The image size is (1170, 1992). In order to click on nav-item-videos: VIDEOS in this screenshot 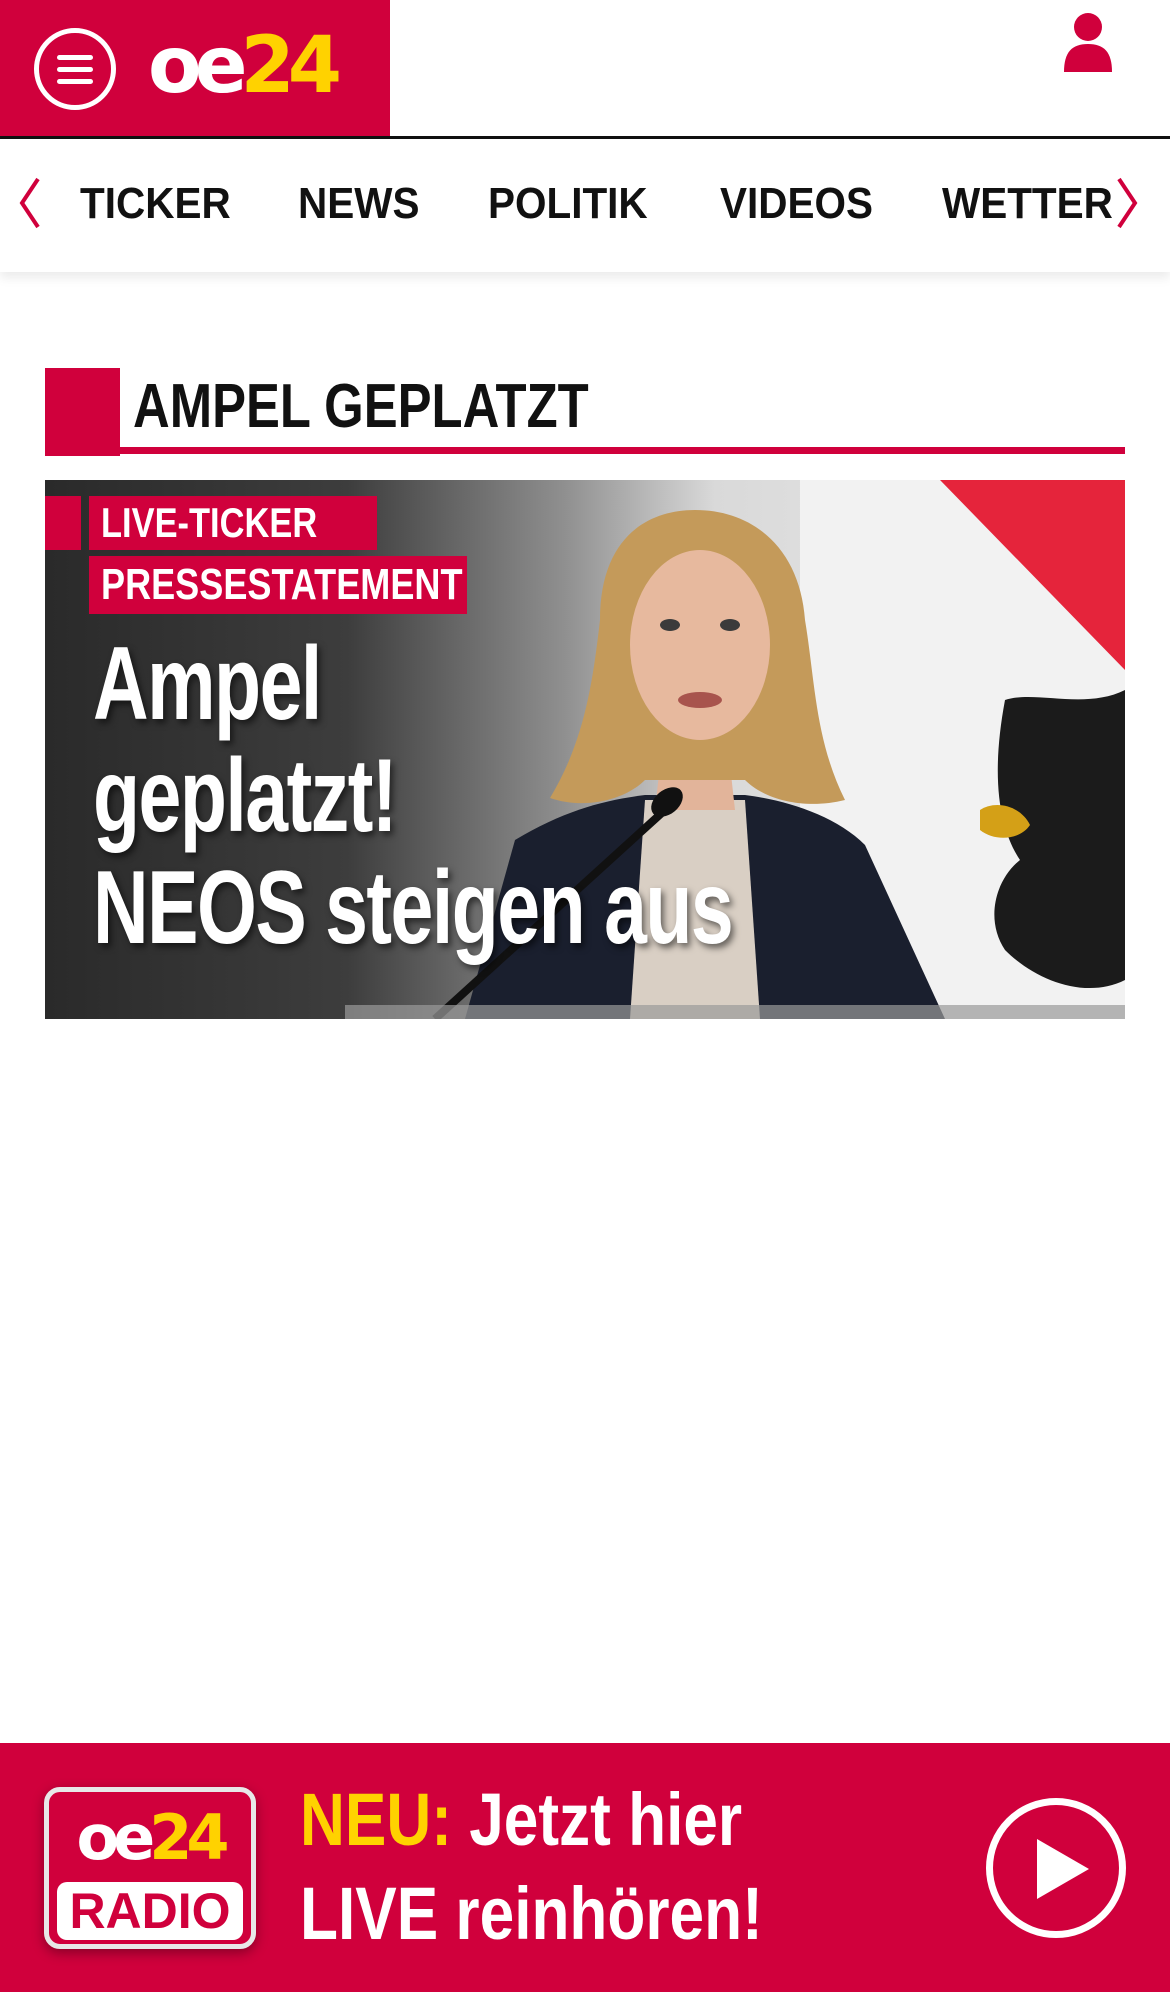, I will do `click(796, 204)`.